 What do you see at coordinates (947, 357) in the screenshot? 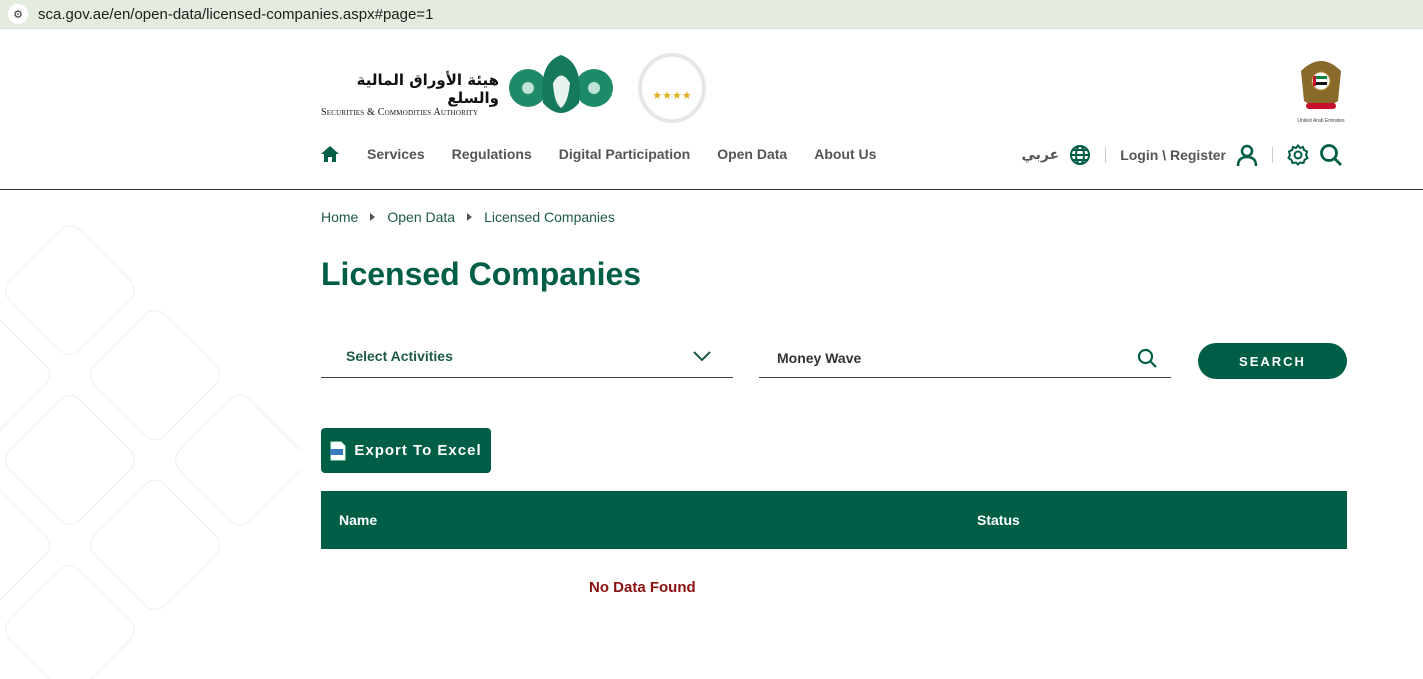
I see `search-input` at bounding box center [947, 357].